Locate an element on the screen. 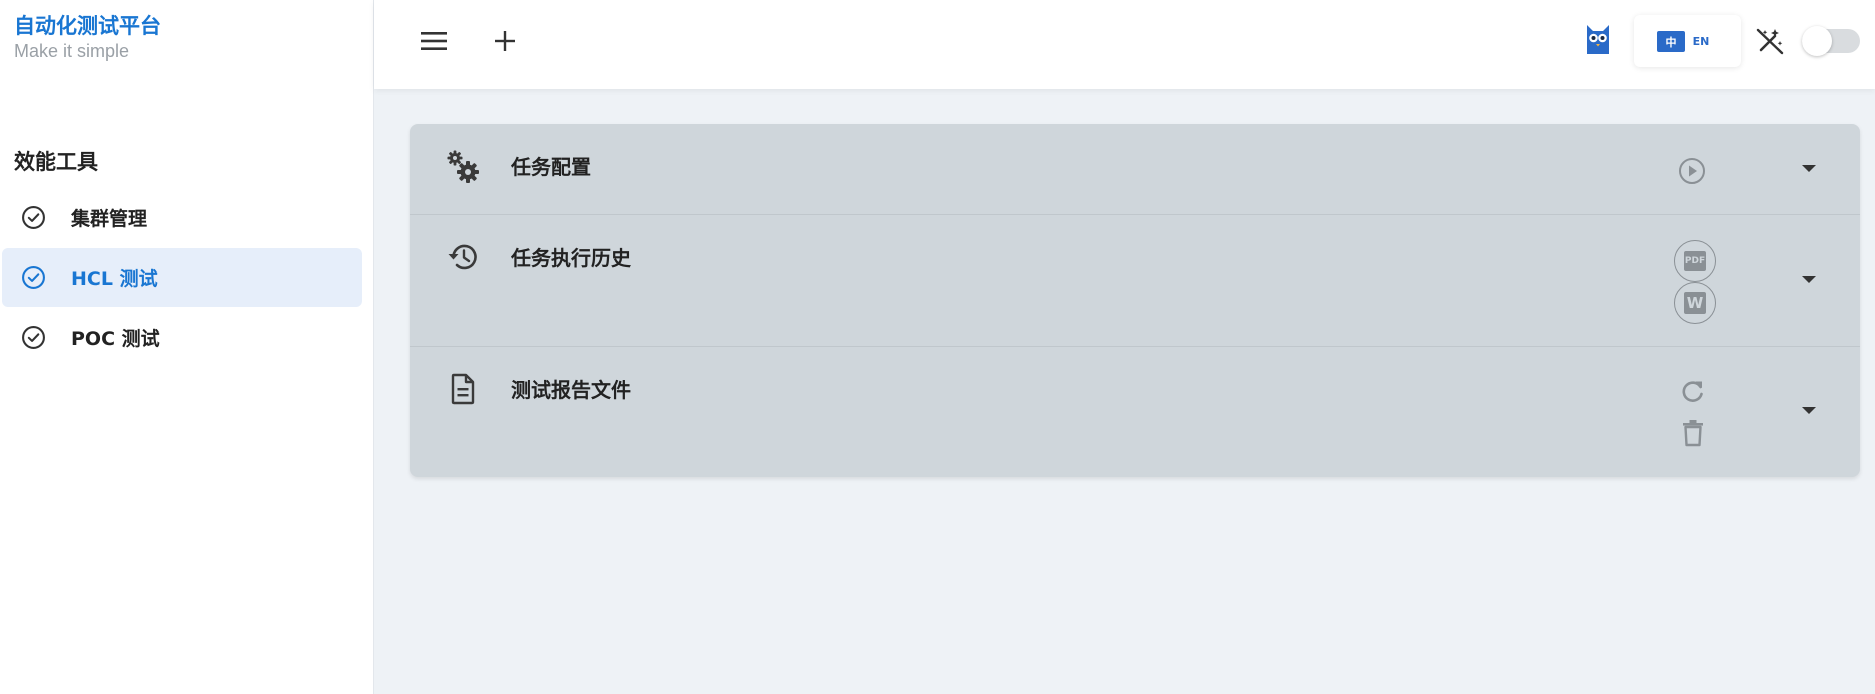 The image size is (1875, 694). magic-wand-off-icon is located at coordinates (1770, 41).